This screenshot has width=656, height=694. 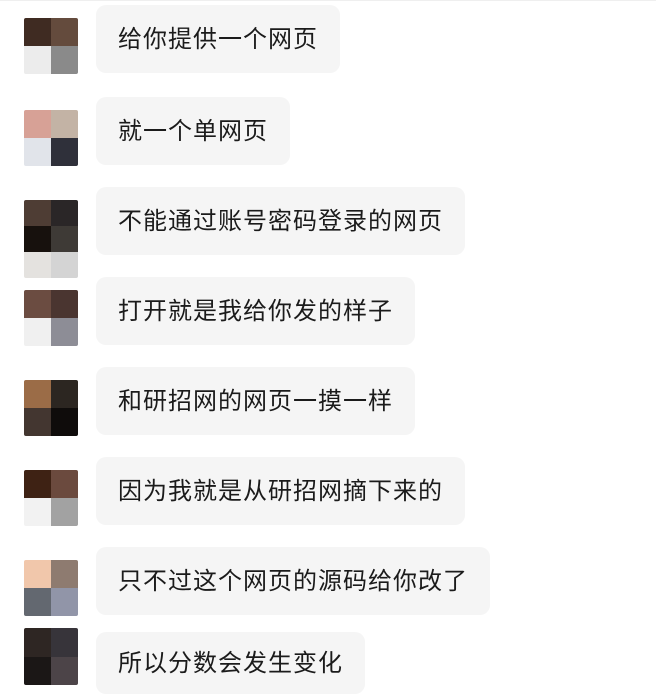 I want to click on message-row: 和研招网的网页一摸一样, so click(x=328, y=407).